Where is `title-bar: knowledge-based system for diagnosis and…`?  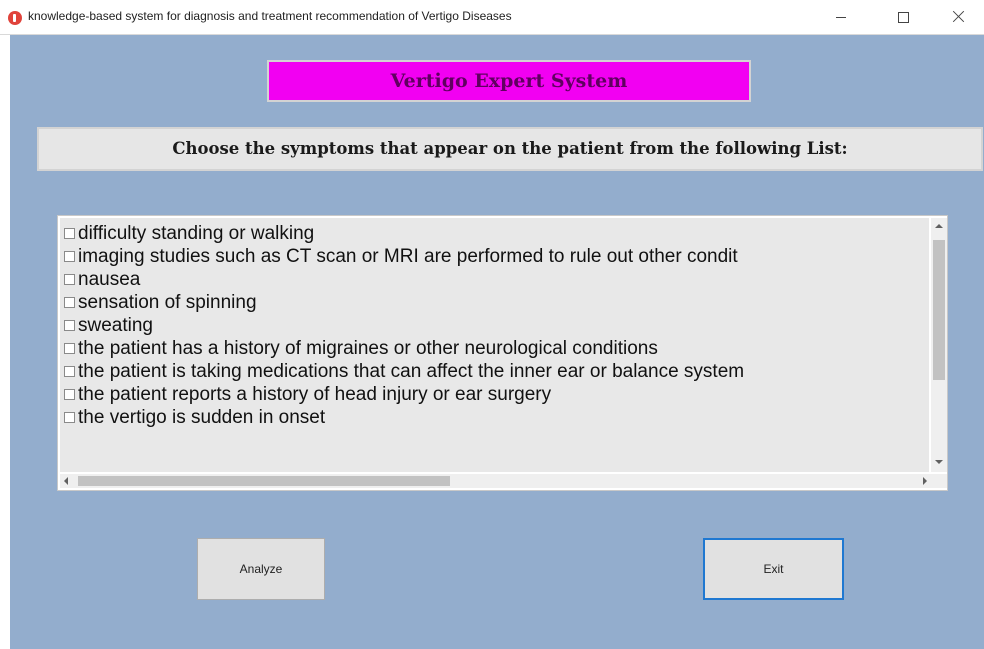
title-bar: knowledge-based system for diagnosis and… is located at coordinates (492, 17).